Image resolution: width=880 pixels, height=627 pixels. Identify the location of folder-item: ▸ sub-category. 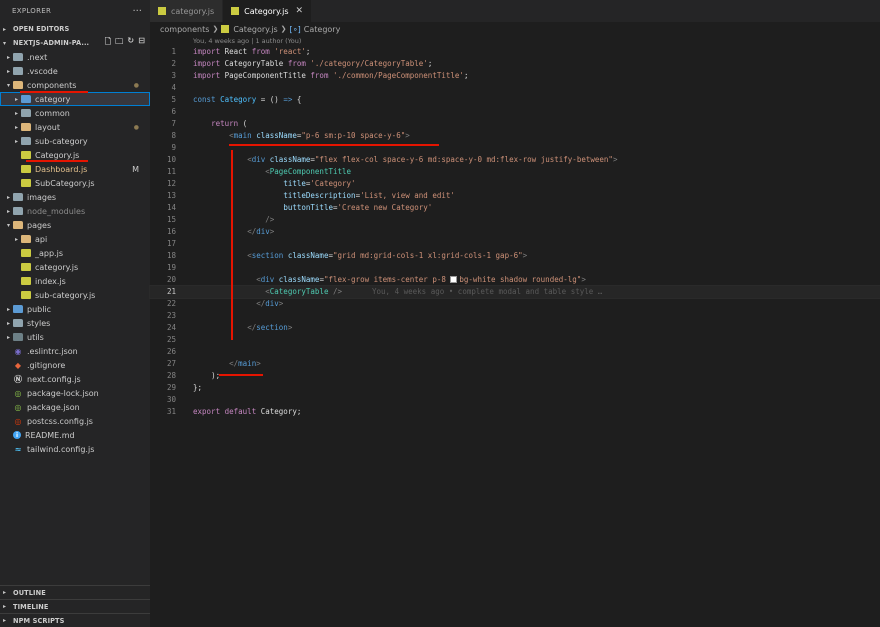
(75, 141).